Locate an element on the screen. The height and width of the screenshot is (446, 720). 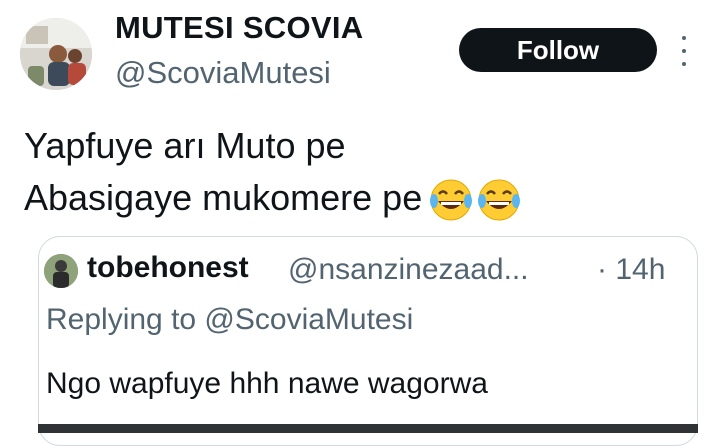
tweet-line-2: Abasigaye mukomere pe is located at coordinates (274, 198).